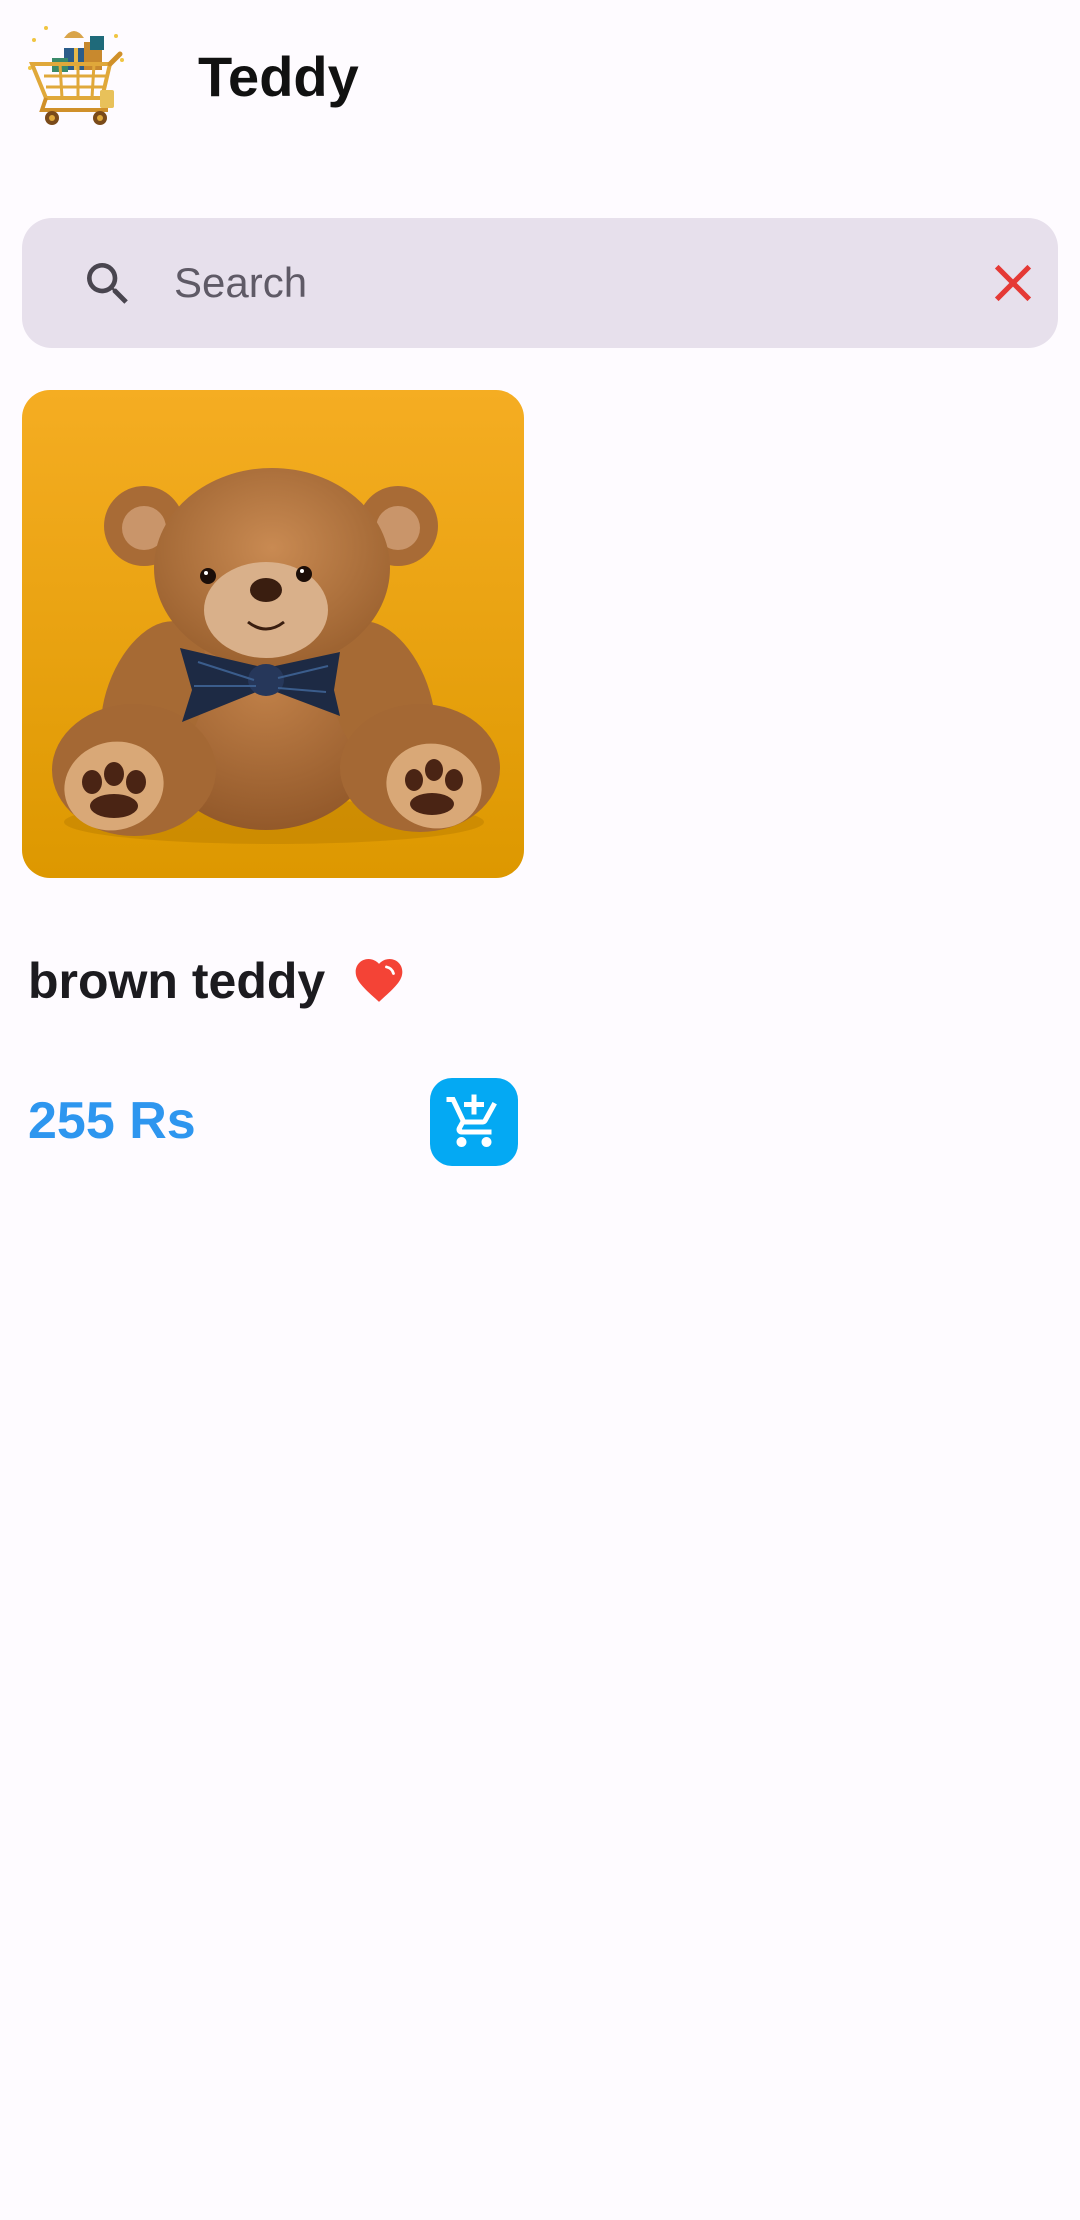  Describe the element at coordinates (273, 634) in the screenshot. I see `product-image` at that location.